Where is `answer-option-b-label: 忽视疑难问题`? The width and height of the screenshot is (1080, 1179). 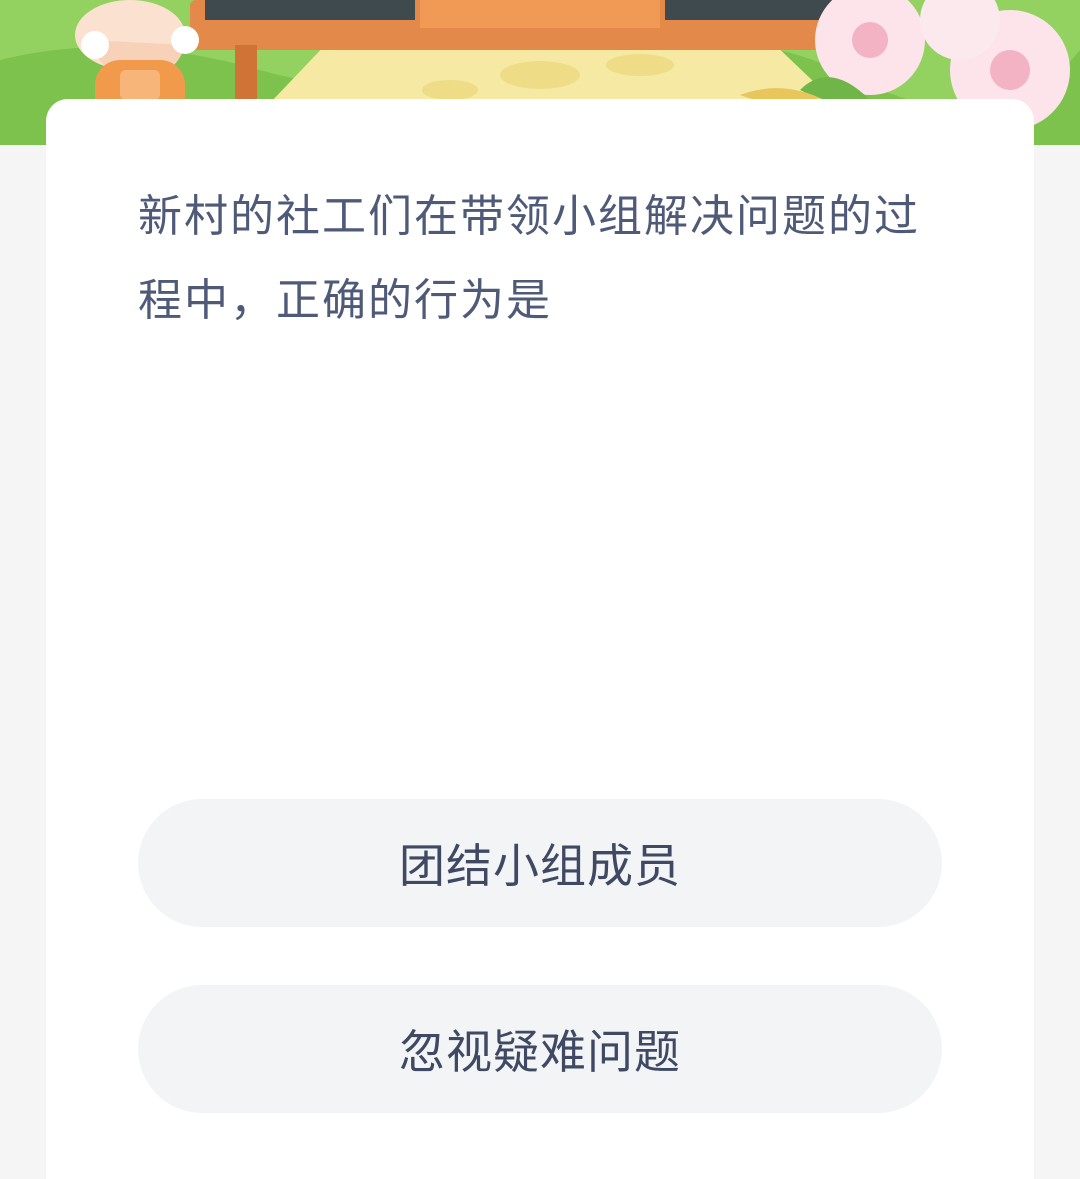
answer-option-b-label: 忽视疑难问题 is located at coordinates (540, 1052).